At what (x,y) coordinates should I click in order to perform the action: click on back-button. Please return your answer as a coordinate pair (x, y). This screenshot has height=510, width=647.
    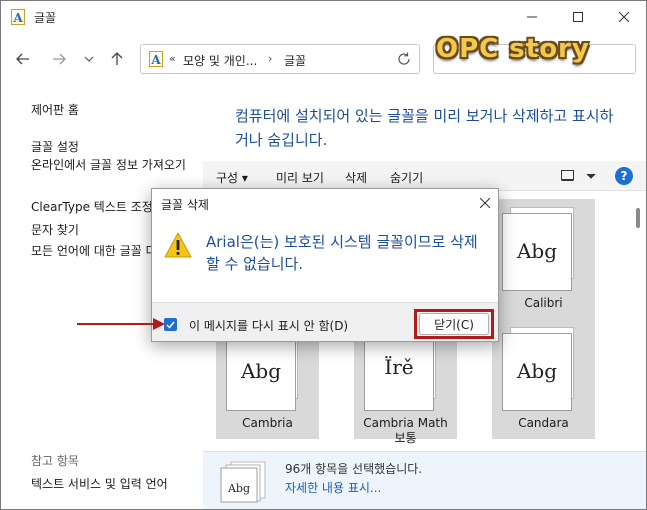
    Looking at the image, I should click on (23, 59).